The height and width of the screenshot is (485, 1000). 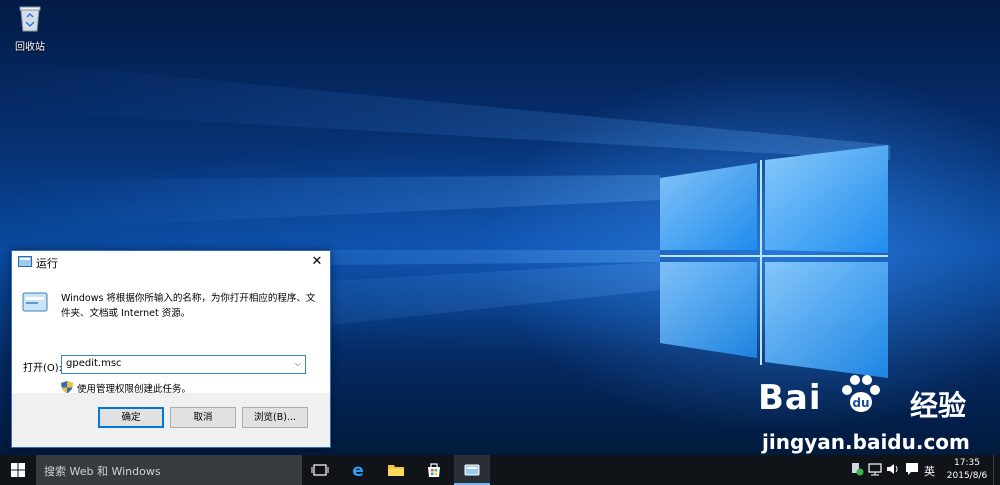 What do you see at coordinates (996, 470) in the screenshot?
I see `show-desktop-button` at bounding box center [996, 470].